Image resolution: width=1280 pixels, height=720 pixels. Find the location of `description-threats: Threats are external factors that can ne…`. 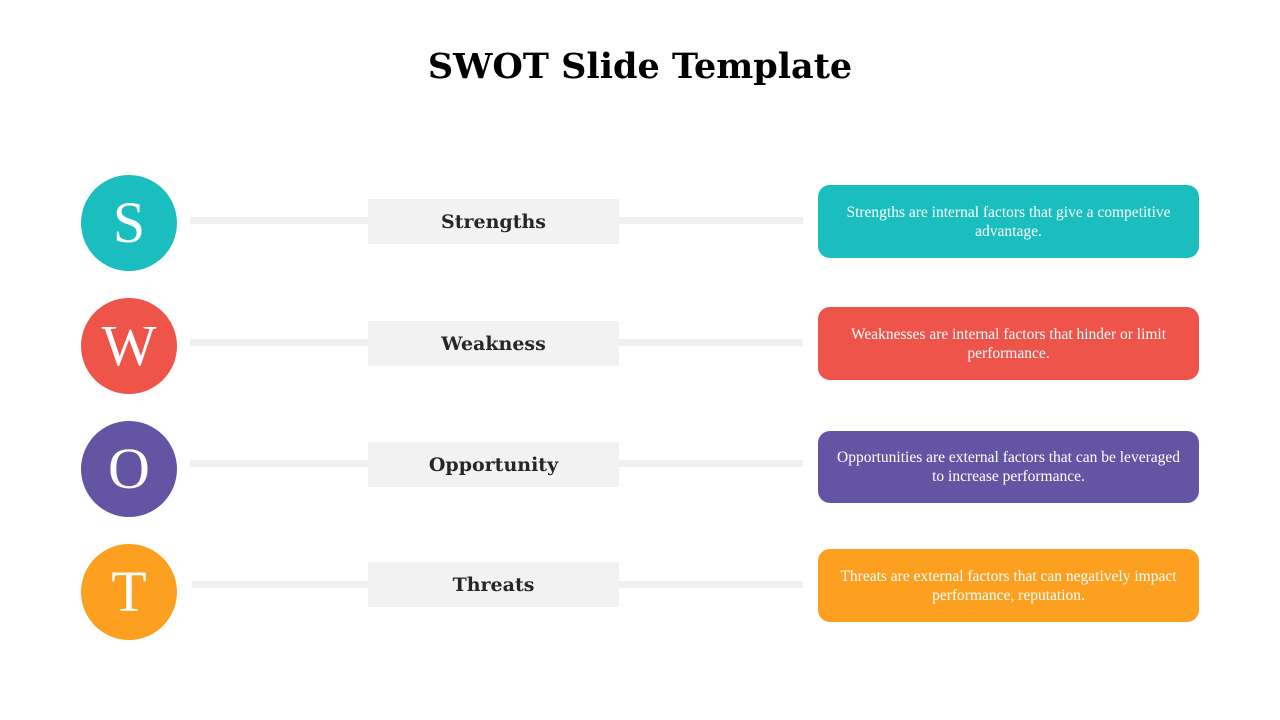

description-threats: Threats are external factors that can ne… is located at coordinates (1008, 585).